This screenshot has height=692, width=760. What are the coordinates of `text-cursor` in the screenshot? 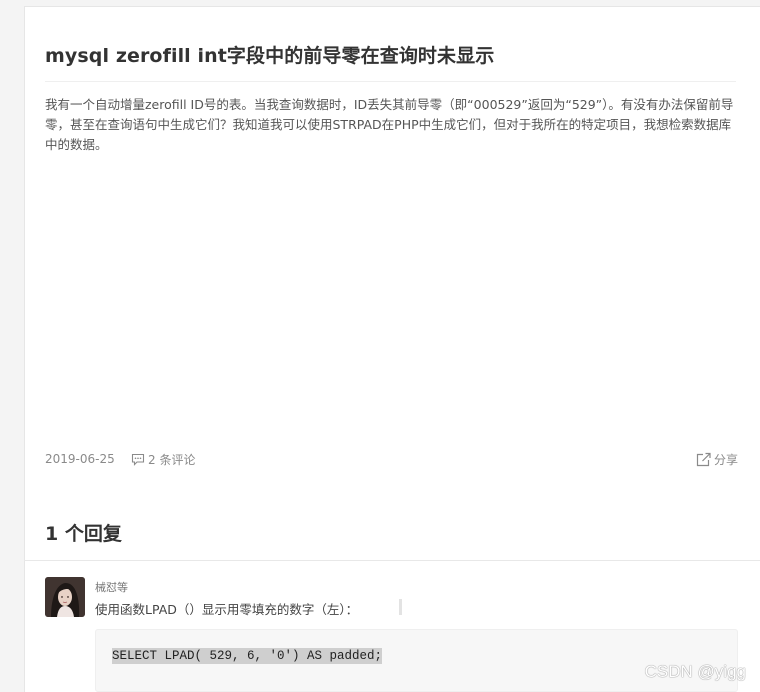 It's located at (400, 607).